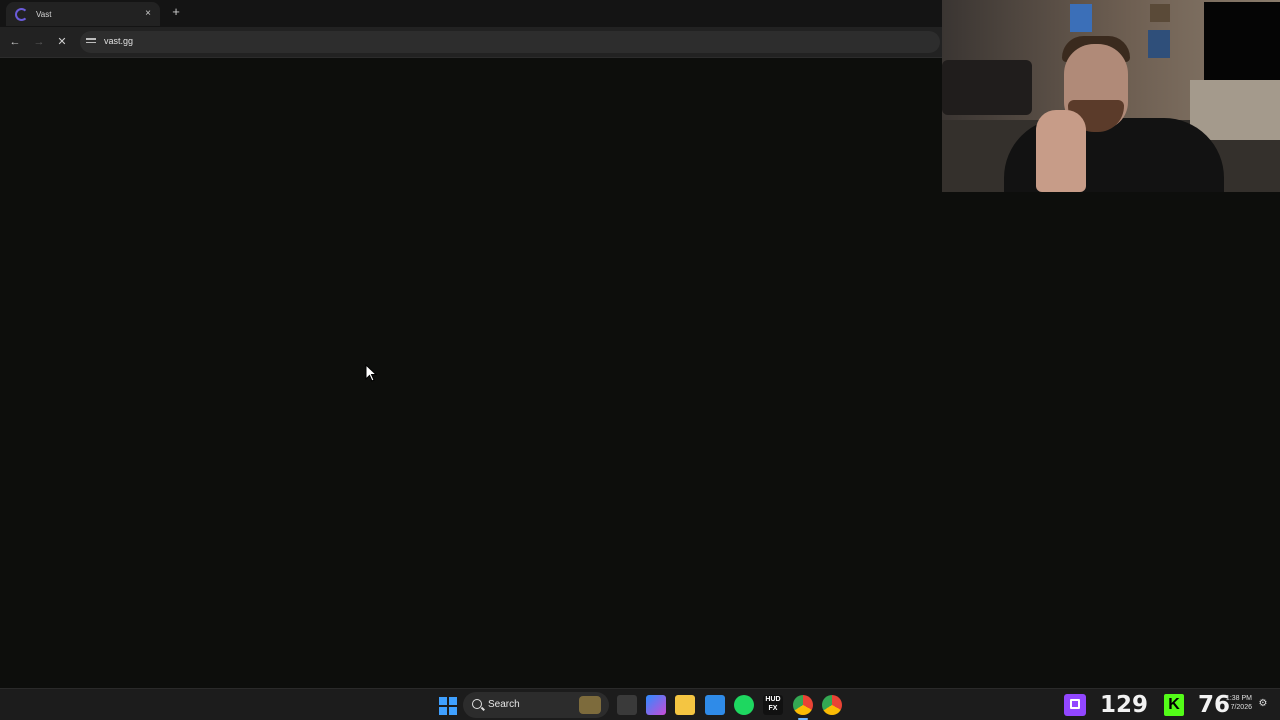 The width and height of the screenshot is (1280, 720). I want to click on kick-icon: K, so click(1174, 705).